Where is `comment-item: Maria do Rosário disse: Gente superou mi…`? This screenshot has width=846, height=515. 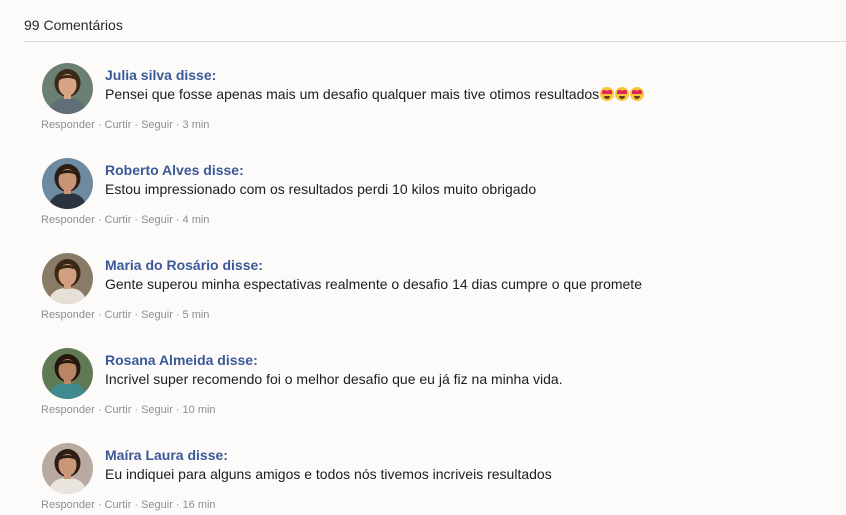
comment-item: Maria do Rosário disse: Gente superou mi… is located at coordinates (436, 288).